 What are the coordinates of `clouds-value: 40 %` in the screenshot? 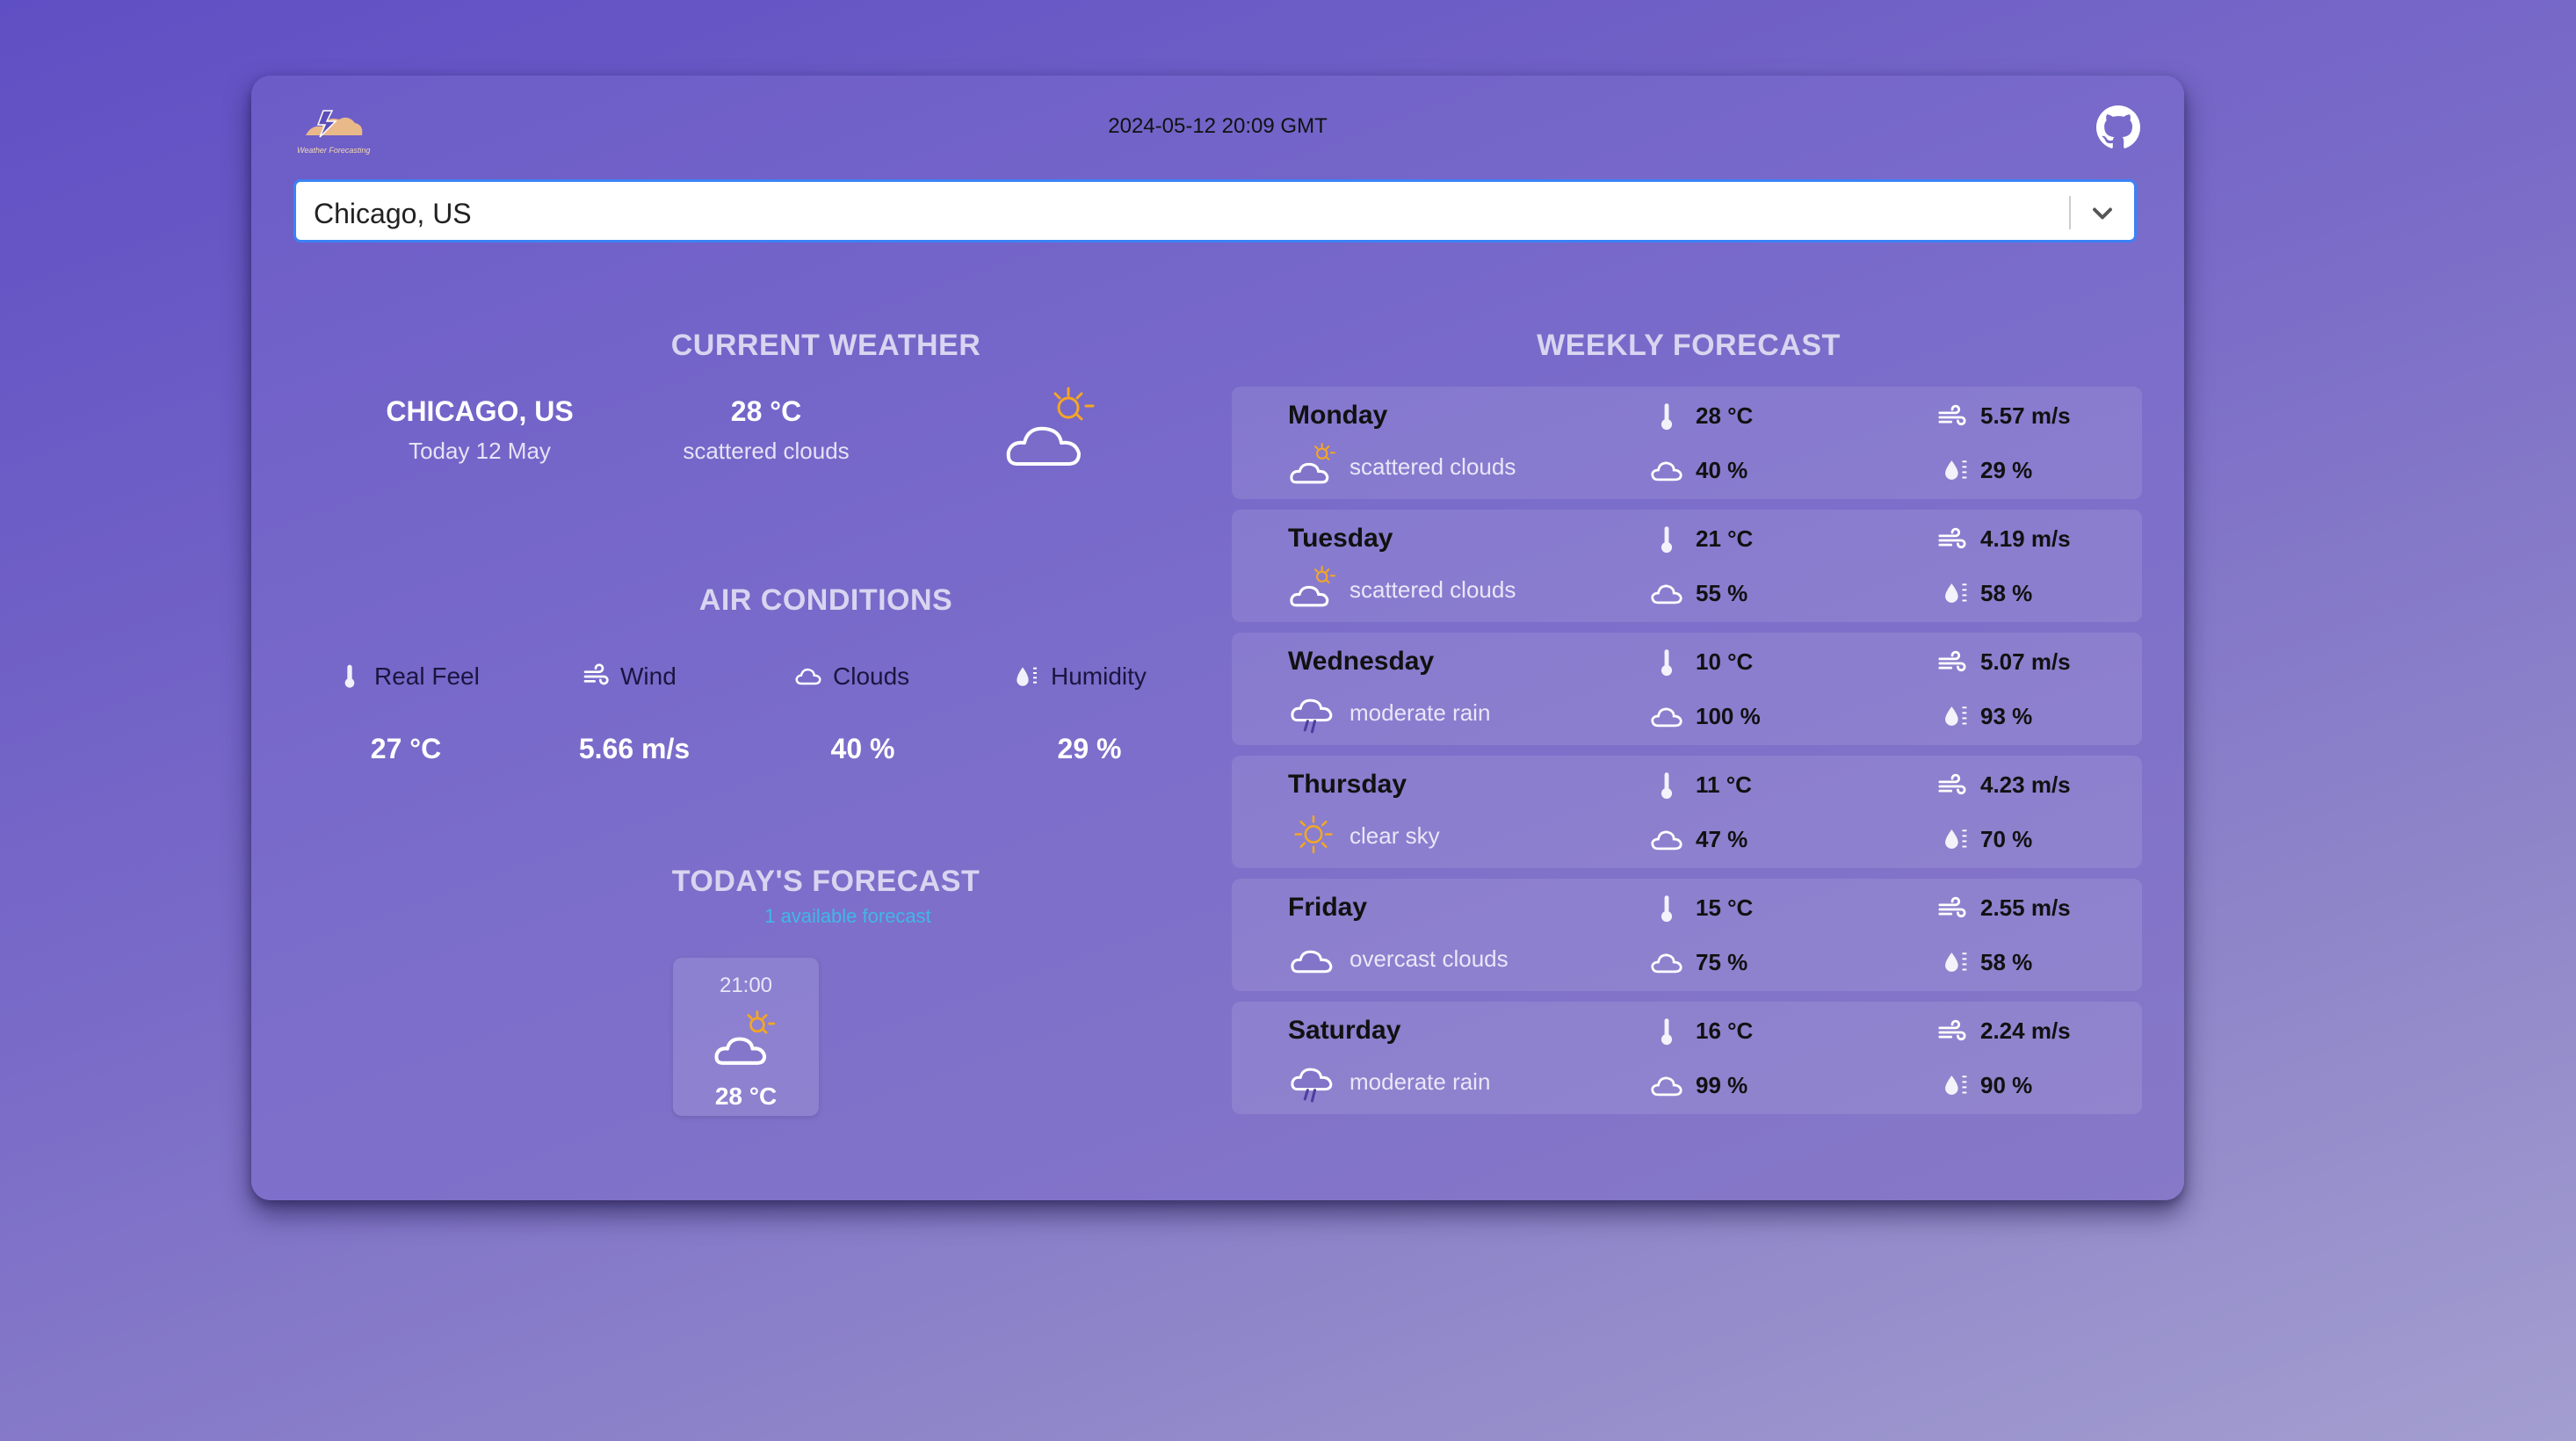 It's located at (862, 748).